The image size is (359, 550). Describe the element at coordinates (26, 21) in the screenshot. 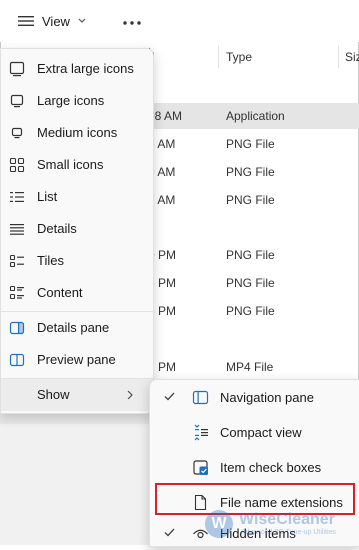

I see `view-icon` at that location.